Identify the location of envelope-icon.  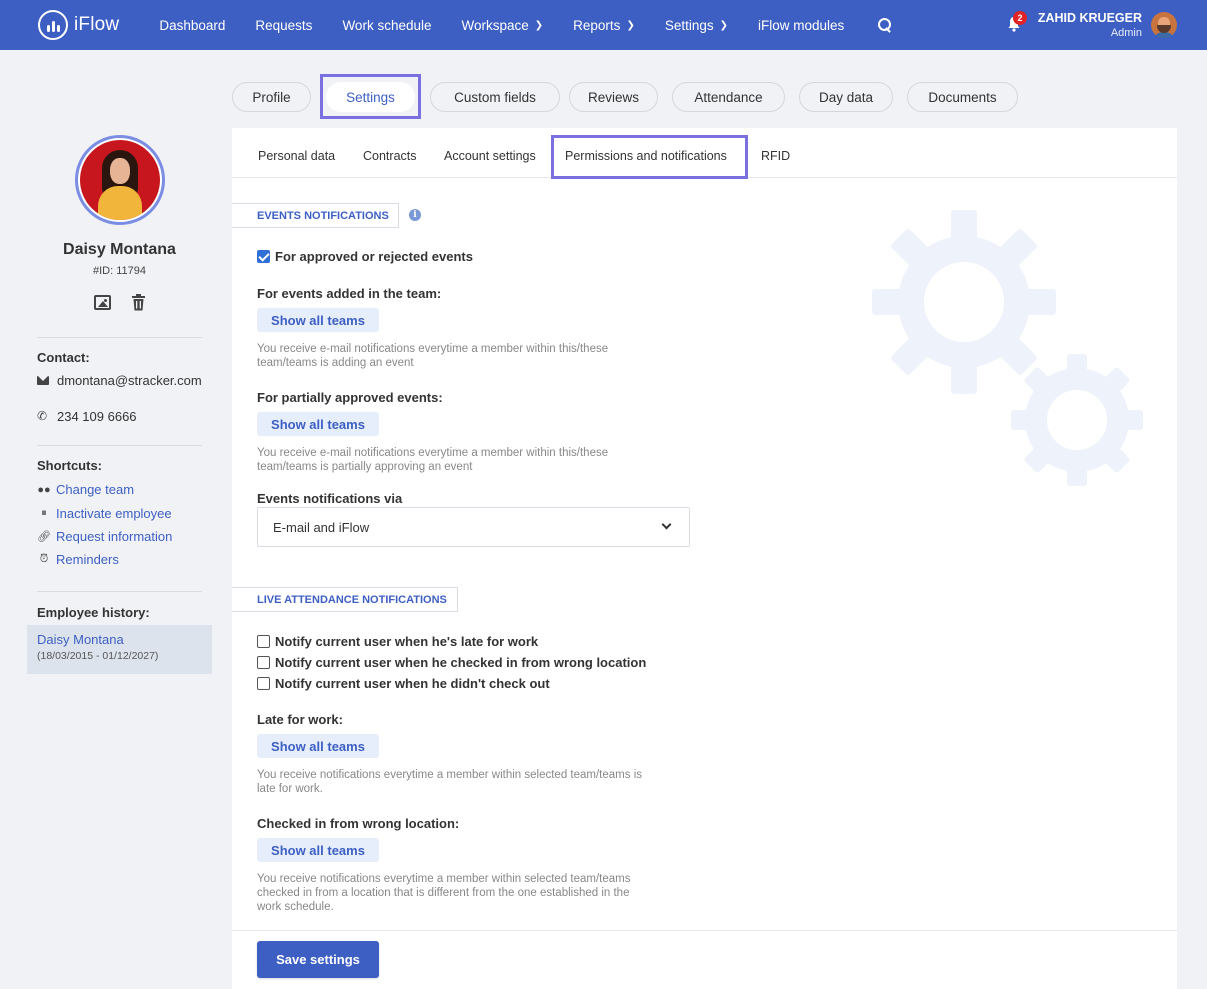
(43, 380).